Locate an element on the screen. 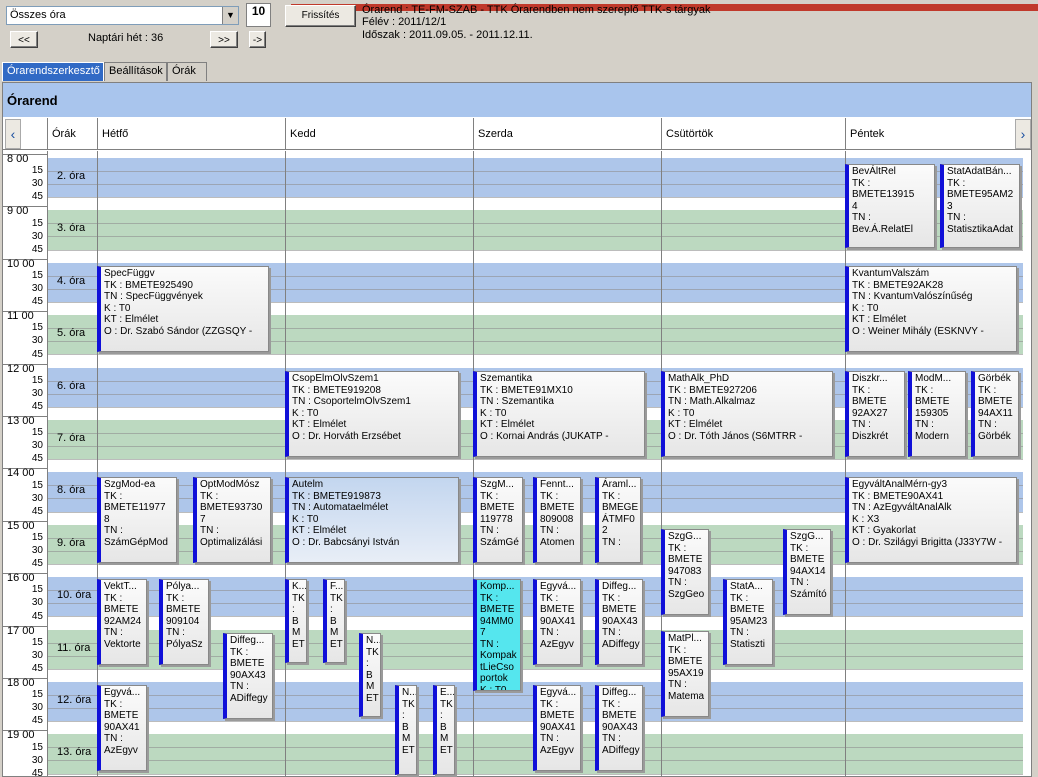 This screenshot has width=1038, height=777. prev-week-button: << is located at coordinates (24, 39).